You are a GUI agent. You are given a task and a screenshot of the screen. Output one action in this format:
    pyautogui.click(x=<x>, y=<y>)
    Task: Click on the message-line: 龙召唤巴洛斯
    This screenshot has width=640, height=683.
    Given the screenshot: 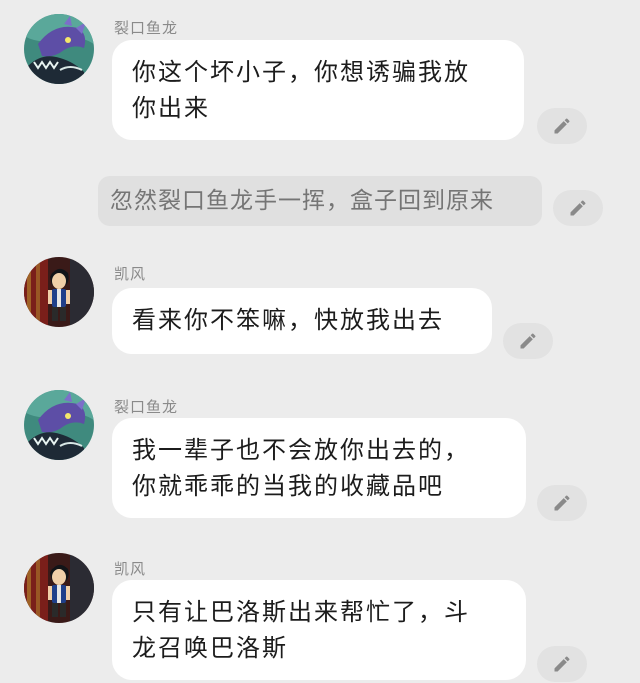 What is the action you would take?
    pyautogui.click(x=210, y=648)
    